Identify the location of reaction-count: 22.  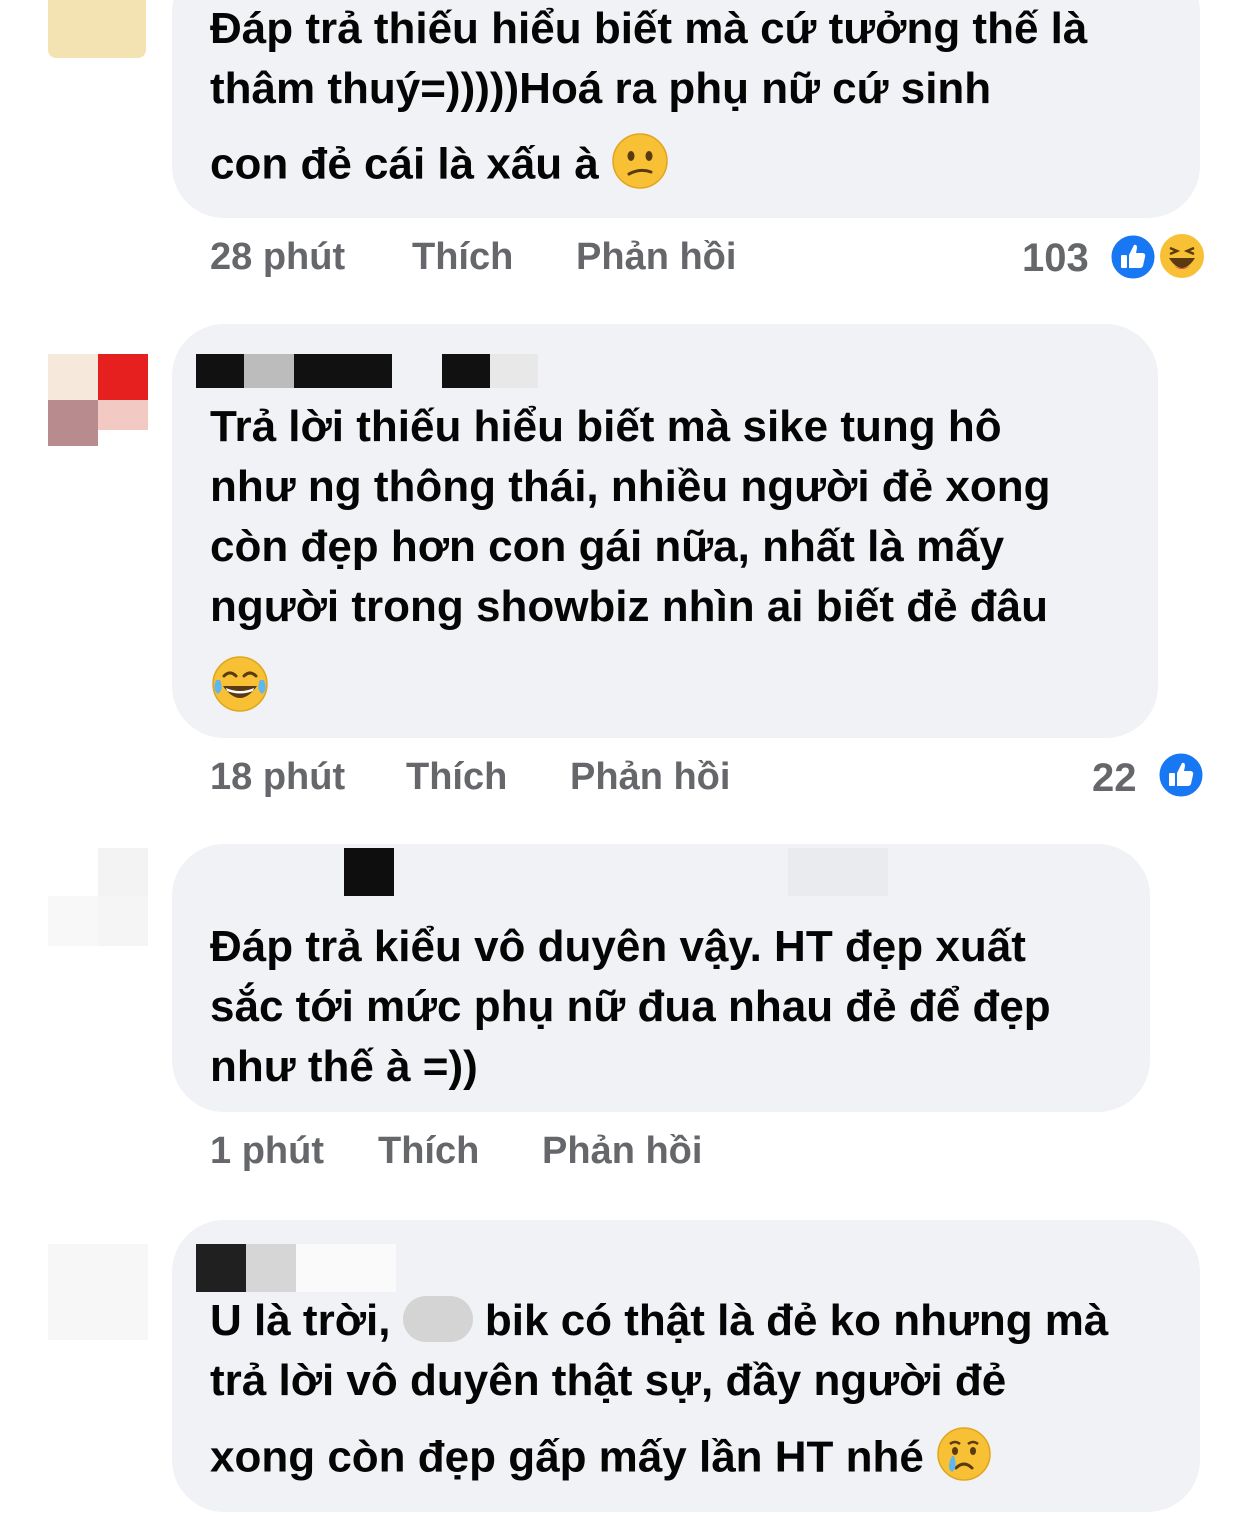
(1114, 778).